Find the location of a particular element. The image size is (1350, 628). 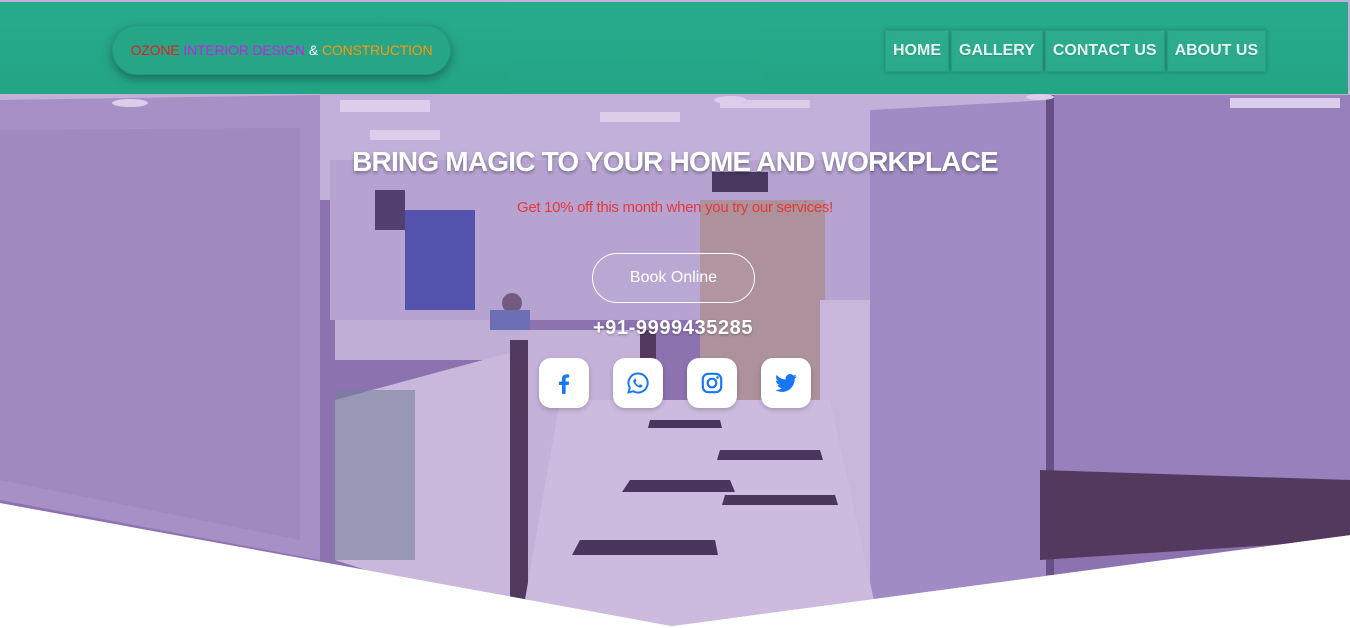

brand-word-construction: CONSTRUCTION is located at coordinates (377, 50).